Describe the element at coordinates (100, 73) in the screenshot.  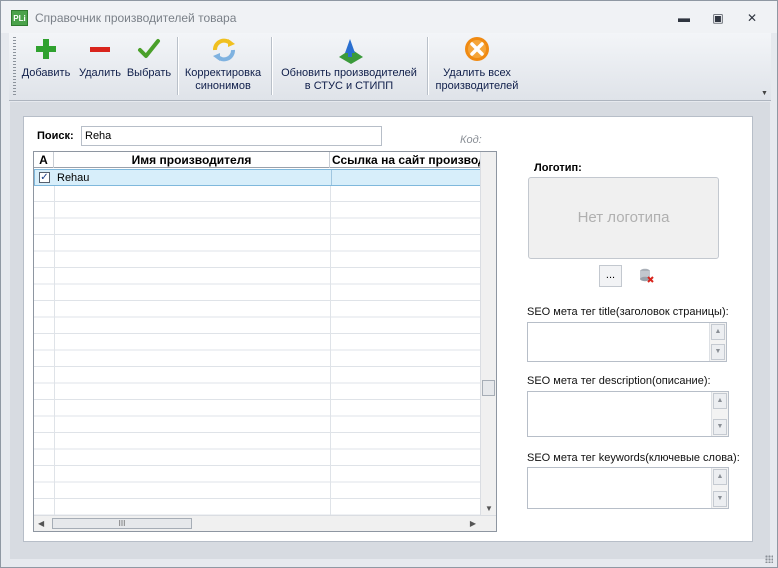
I see `delete-label: Удалить` at that location.